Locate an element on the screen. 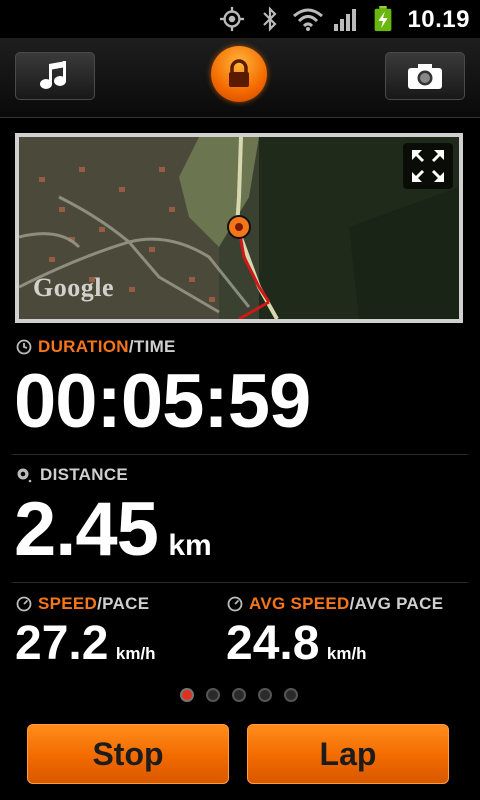 This screenshot has width=480, height=800. avg-speed-label-secondary: /AVG PACE is located at coordinates (396, 603).